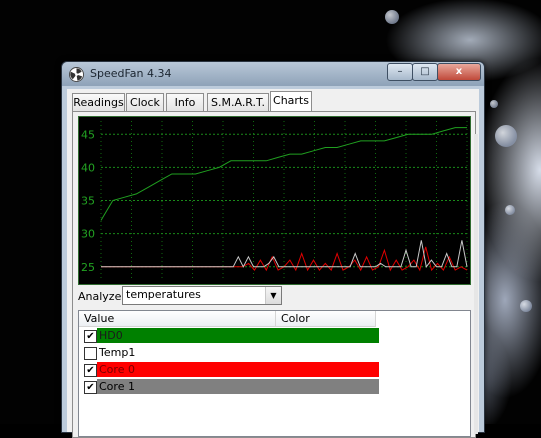  I want to click on minimize-icon: –, so click(400, 71).